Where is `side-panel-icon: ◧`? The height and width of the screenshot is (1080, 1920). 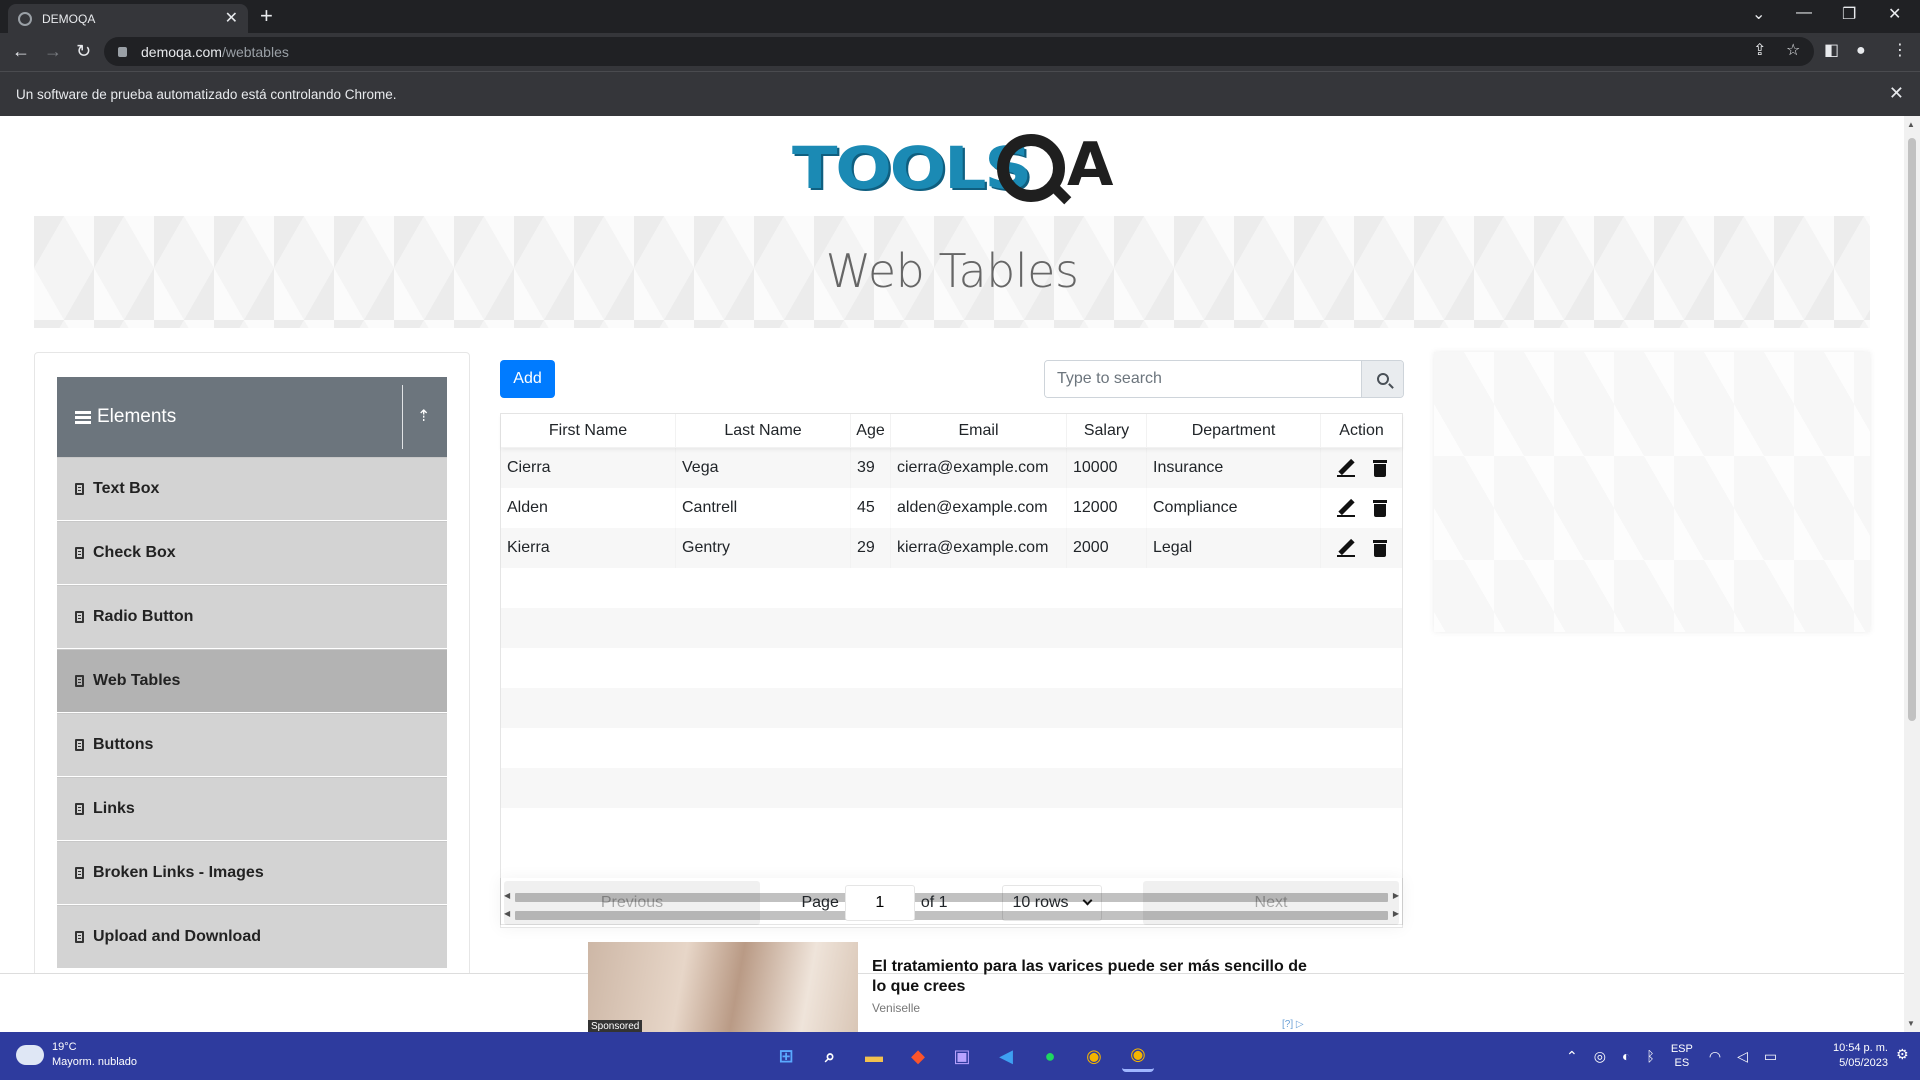 side-panel-icon: ◧ is located at coordinates (1831, 51).